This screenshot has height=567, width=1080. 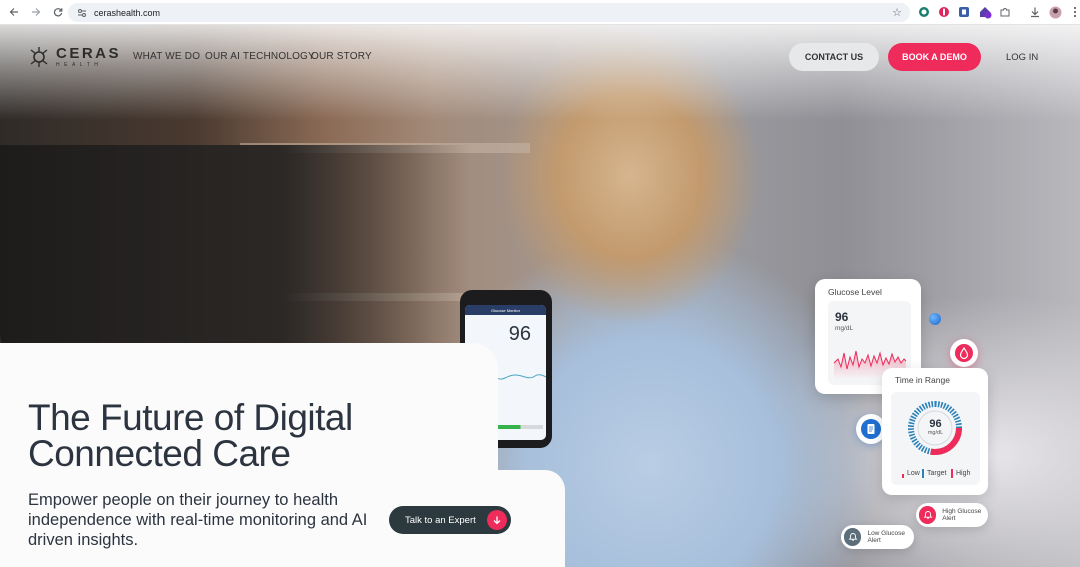 I want to click on legend-target: Target, so click(x=934, y=473).